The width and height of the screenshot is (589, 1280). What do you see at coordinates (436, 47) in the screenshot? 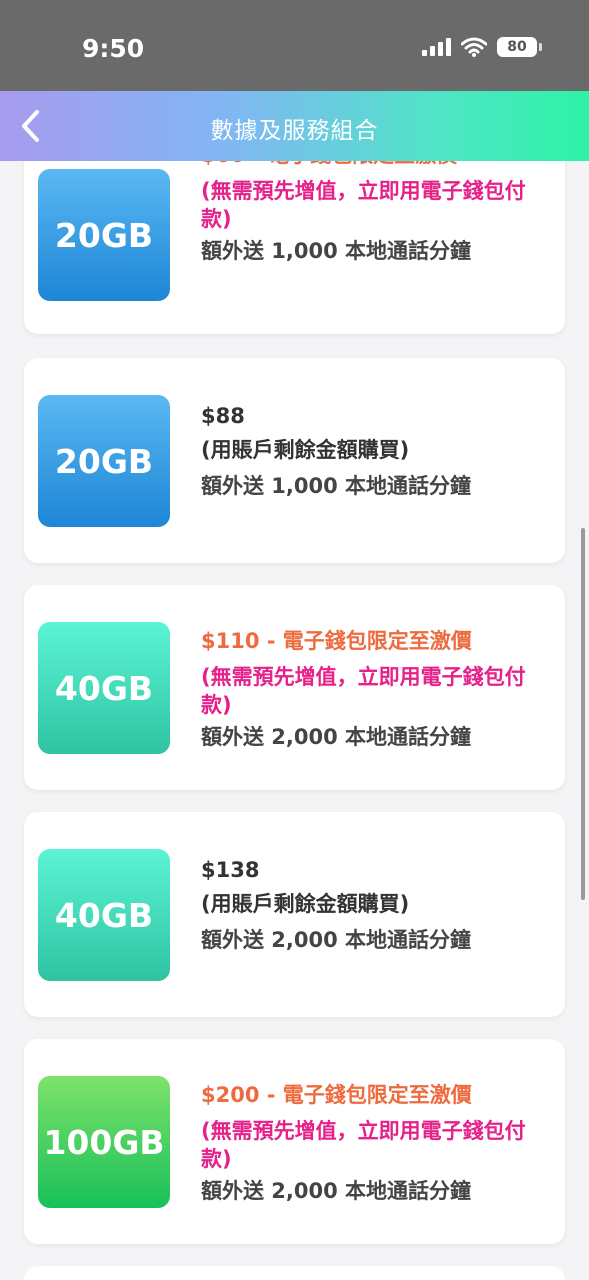
I see `cellular-signal-icon` at bounding box center [436, 47].